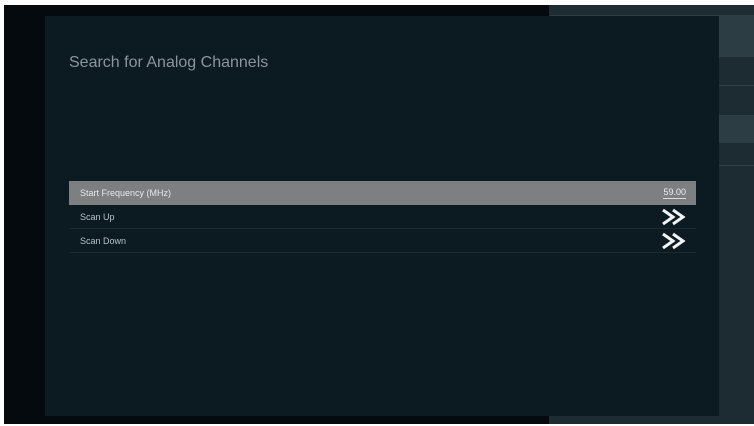  I want to click on start-frequency-item: Start Frequency (MHz) 59.00, so click(382, 193).